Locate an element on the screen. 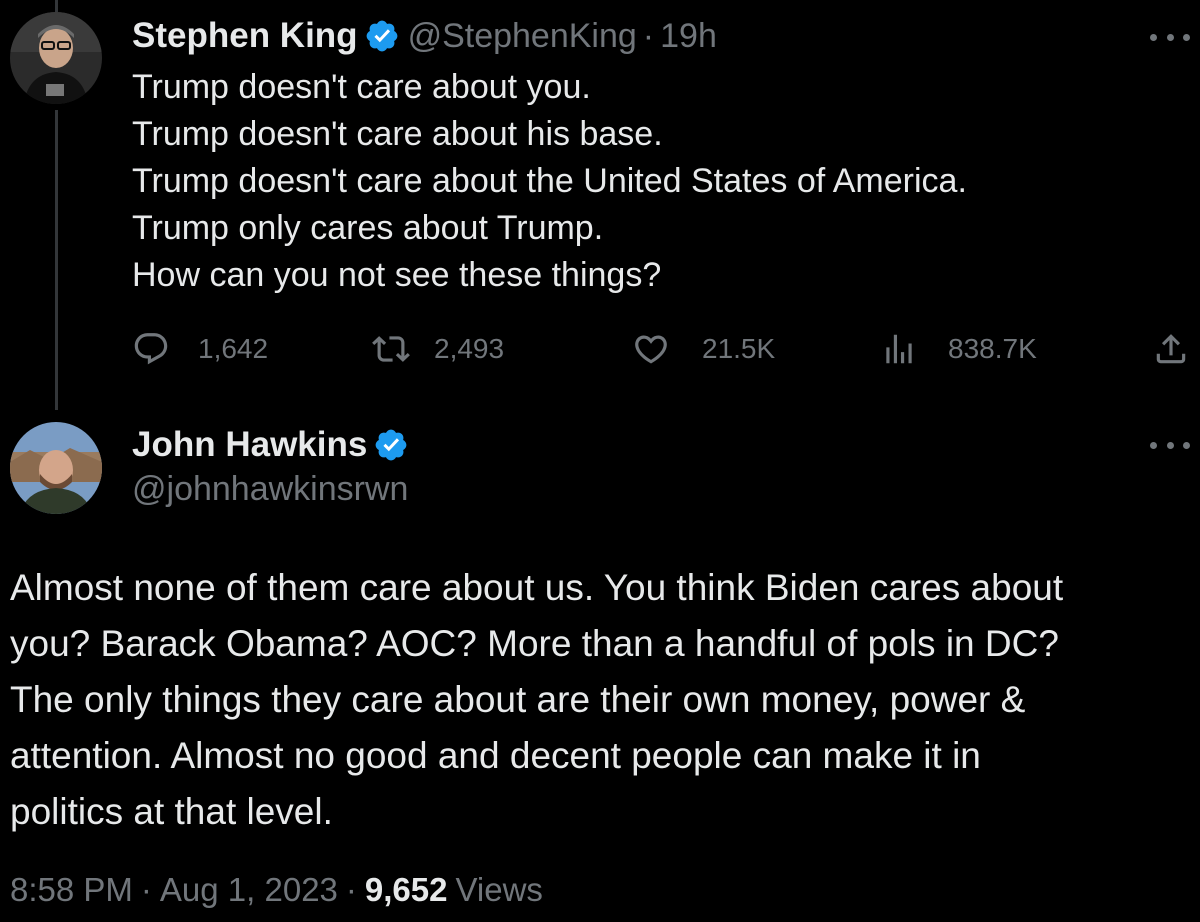 This screenshot has height=922, width=1200. views-chart-icon is located at coordinates (899, 349).